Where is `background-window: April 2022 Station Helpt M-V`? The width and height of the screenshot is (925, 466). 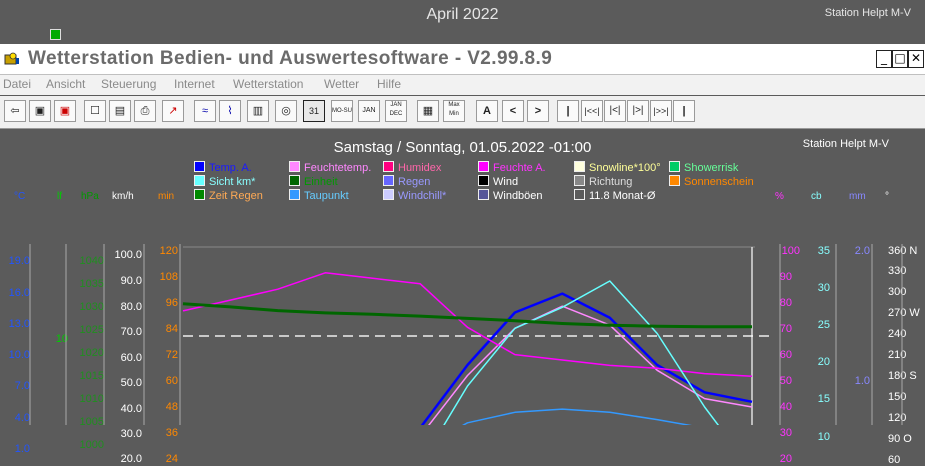 background-window: April 2022 Station Helpt M-V is located at coordinates (462, 22).